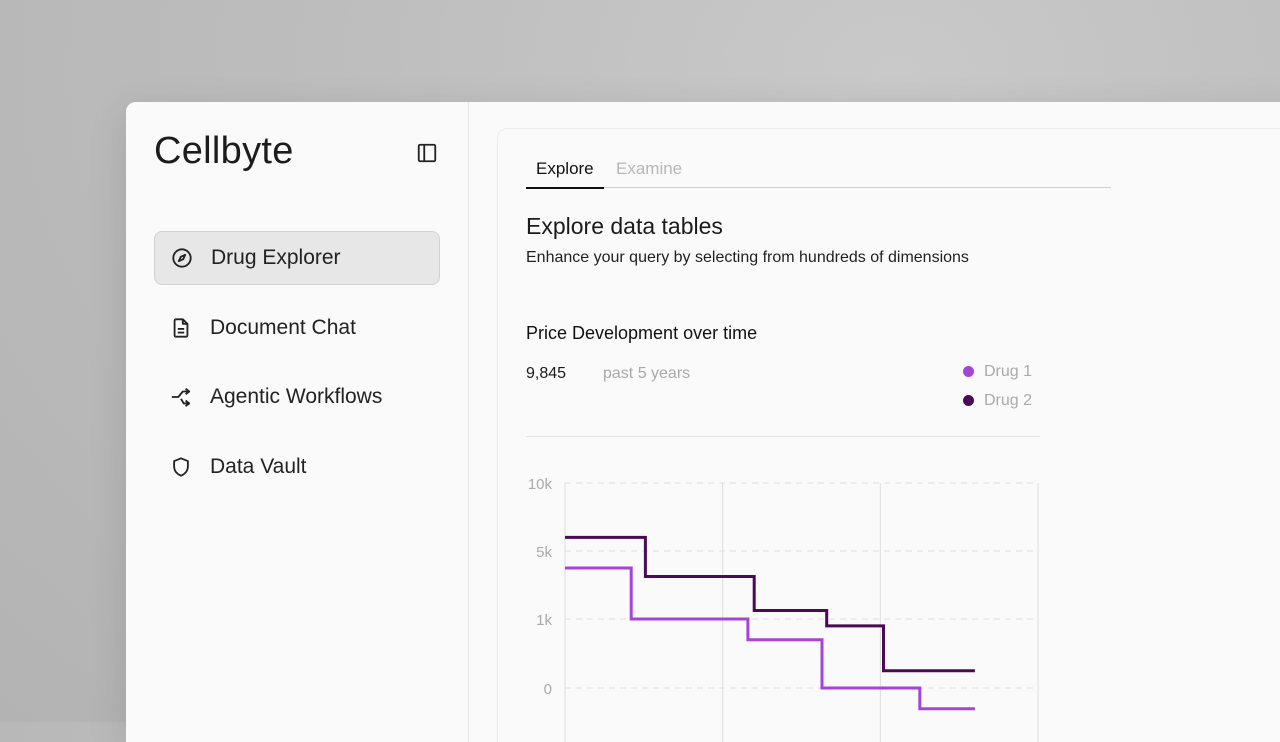 The height and width of the screenshot is (742, 1280). What do you see at coordinates (544, 552) in the screenshot?
I see `y-tick-label: 5k` at bounding box center [544, 552].